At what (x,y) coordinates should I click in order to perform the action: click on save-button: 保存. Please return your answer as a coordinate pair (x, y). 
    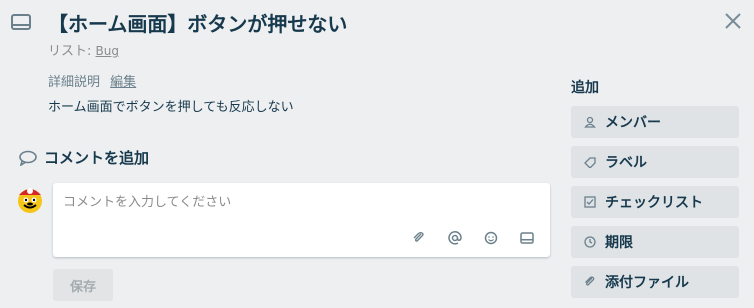
    Looking at the image, I should click on (83, 285).